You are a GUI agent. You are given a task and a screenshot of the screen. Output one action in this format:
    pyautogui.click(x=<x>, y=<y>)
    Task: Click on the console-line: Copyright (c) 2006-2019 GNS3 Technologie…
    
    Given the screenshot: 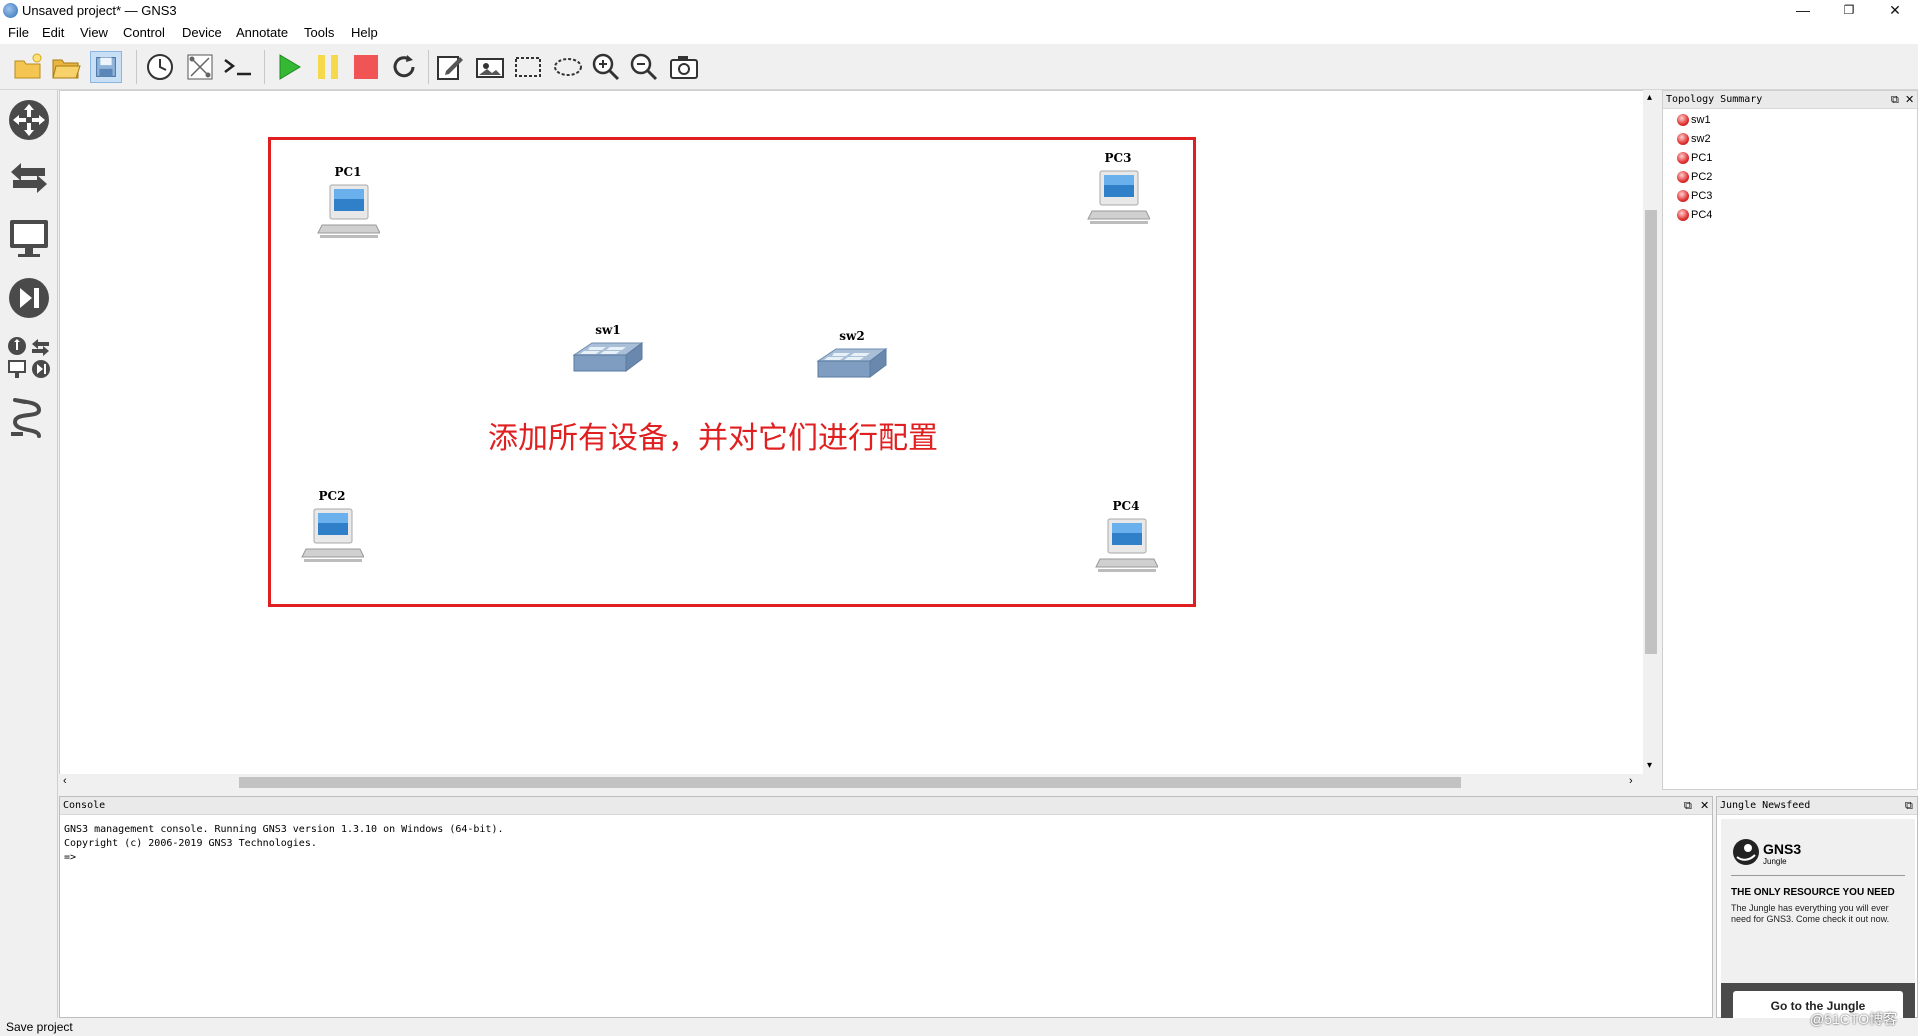 What is the action you would take?
    pyautogui.click(x=190, y=843)
    